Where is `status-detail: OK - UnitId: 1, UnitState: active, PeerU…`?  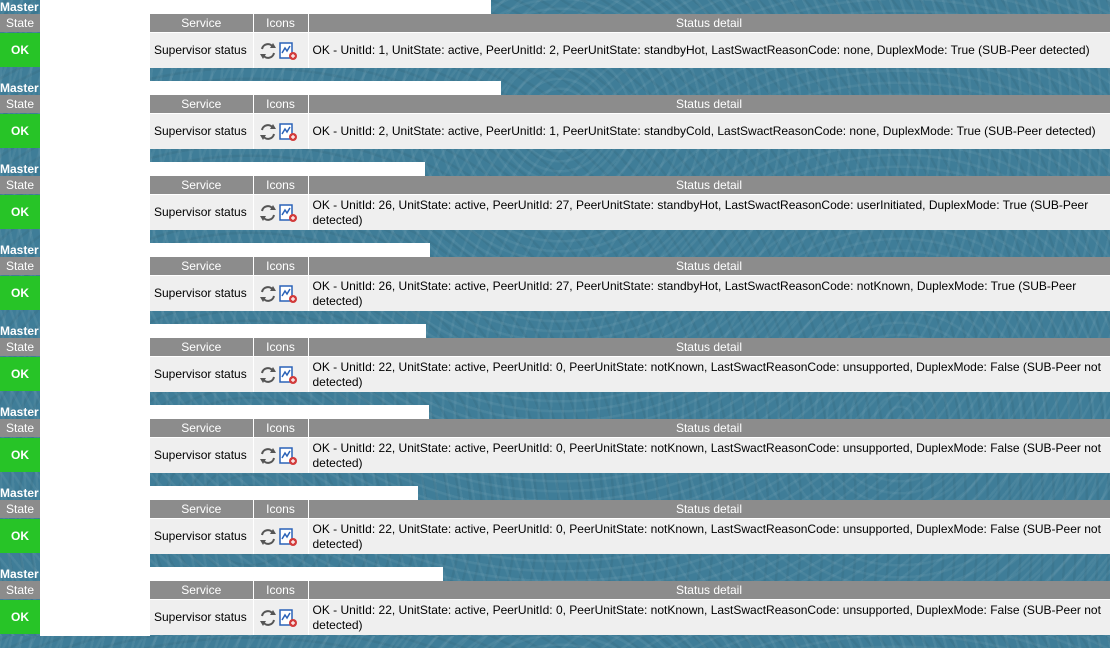
status-detail: OK - UnitId: 1, UnitState: active, PeerU… is located at coordinates (709, 50).